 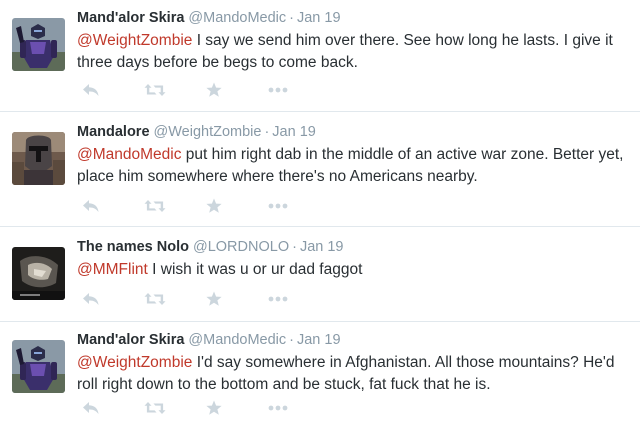 I want to click on display-name: Mandalore, so click(x=113, y=132).